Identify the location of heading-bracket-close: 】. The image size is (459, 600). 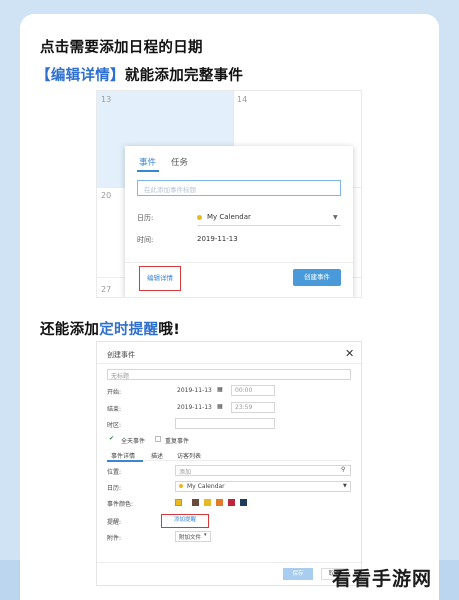
(117, 76).